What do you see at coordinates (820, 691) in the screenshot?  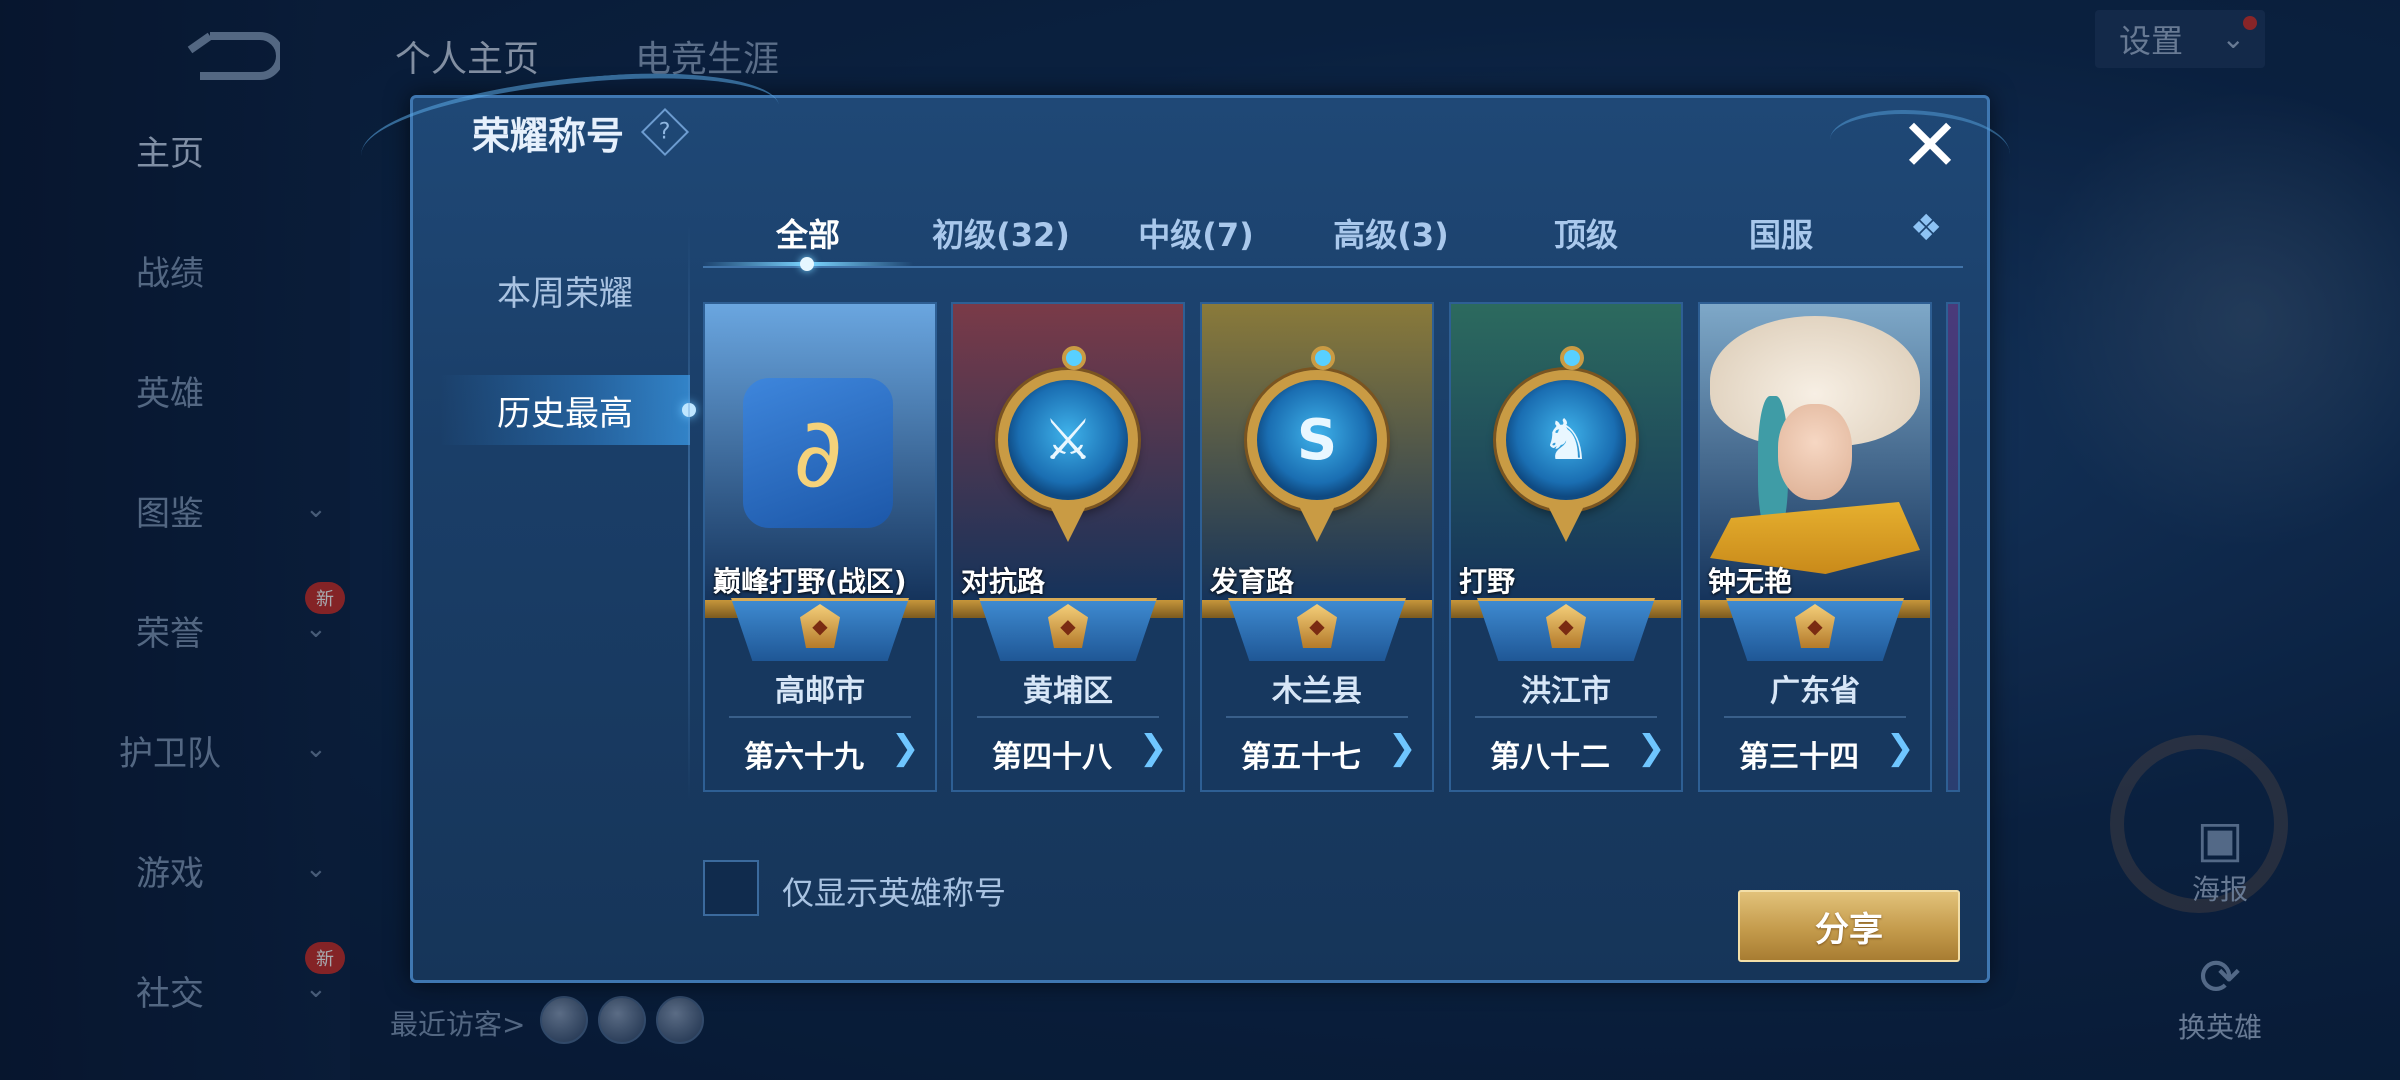 I see `card-region: 高邮市` at bounding box center [820, 691].